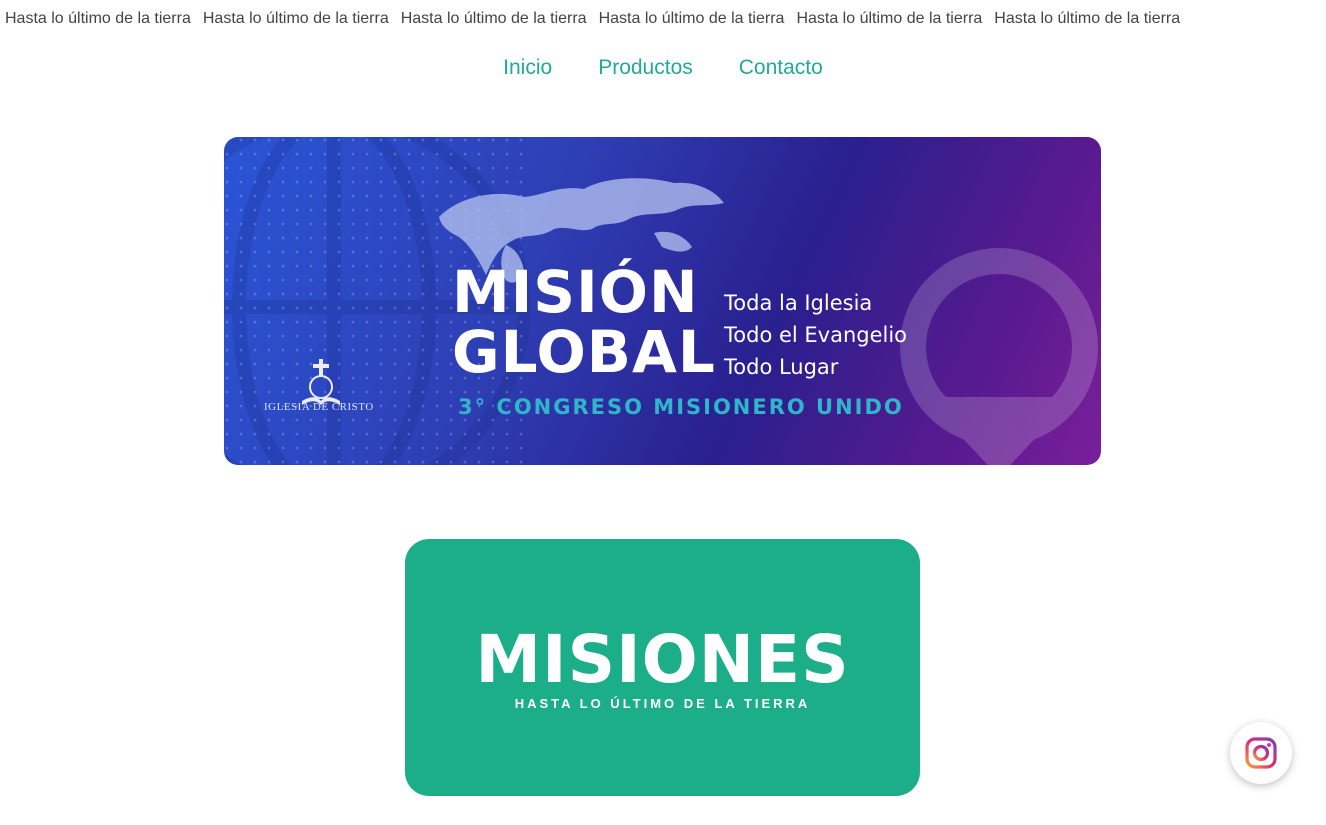  What do you see at coordinates (662, 659) in the screenshot?
I see `misiones-title: MISIONES` at bounding box center [662, 659].